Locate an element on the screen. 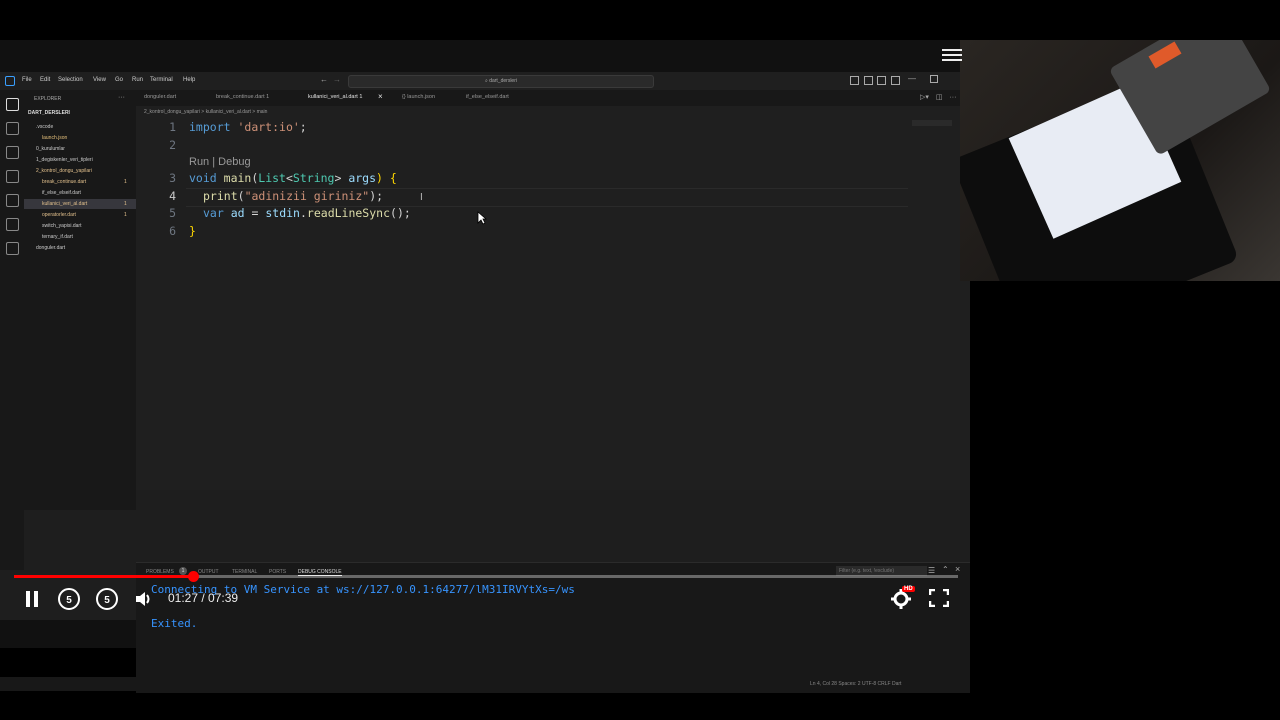 The width and height of the screenshot is (1280, 720). fullscreen-button is located at coordinates (939, 598).